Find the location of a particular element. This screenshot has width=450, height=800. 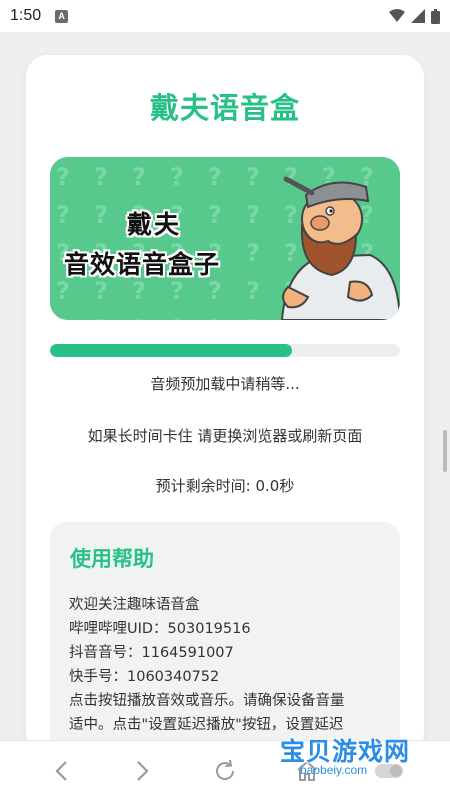

forward-icon is located at coordinates (143, 770).